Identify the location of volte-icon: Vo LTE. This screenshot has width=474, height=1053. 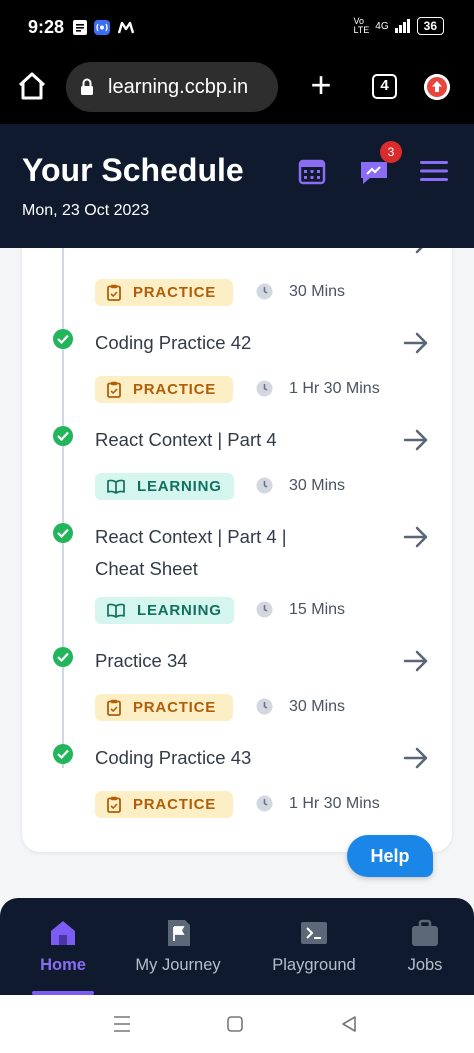
(361, 25).